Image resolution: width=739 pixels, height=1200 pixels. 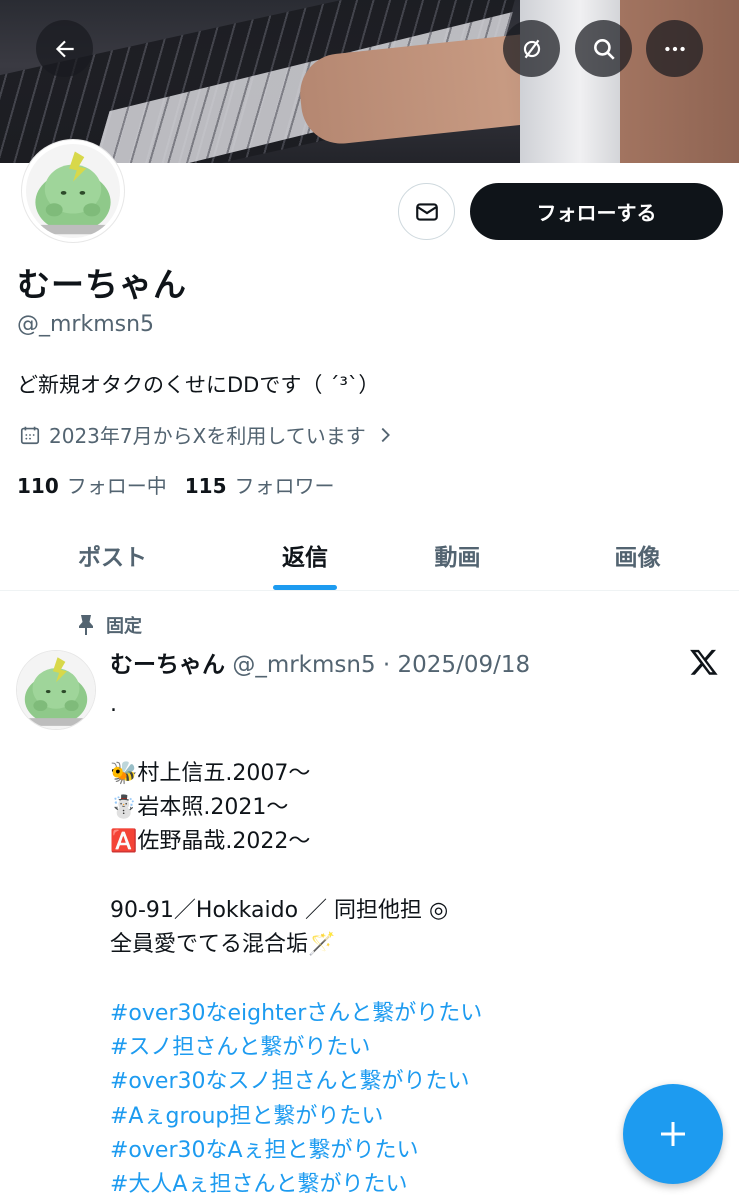 I want to click on search-icon, so click(x=604, y=49).